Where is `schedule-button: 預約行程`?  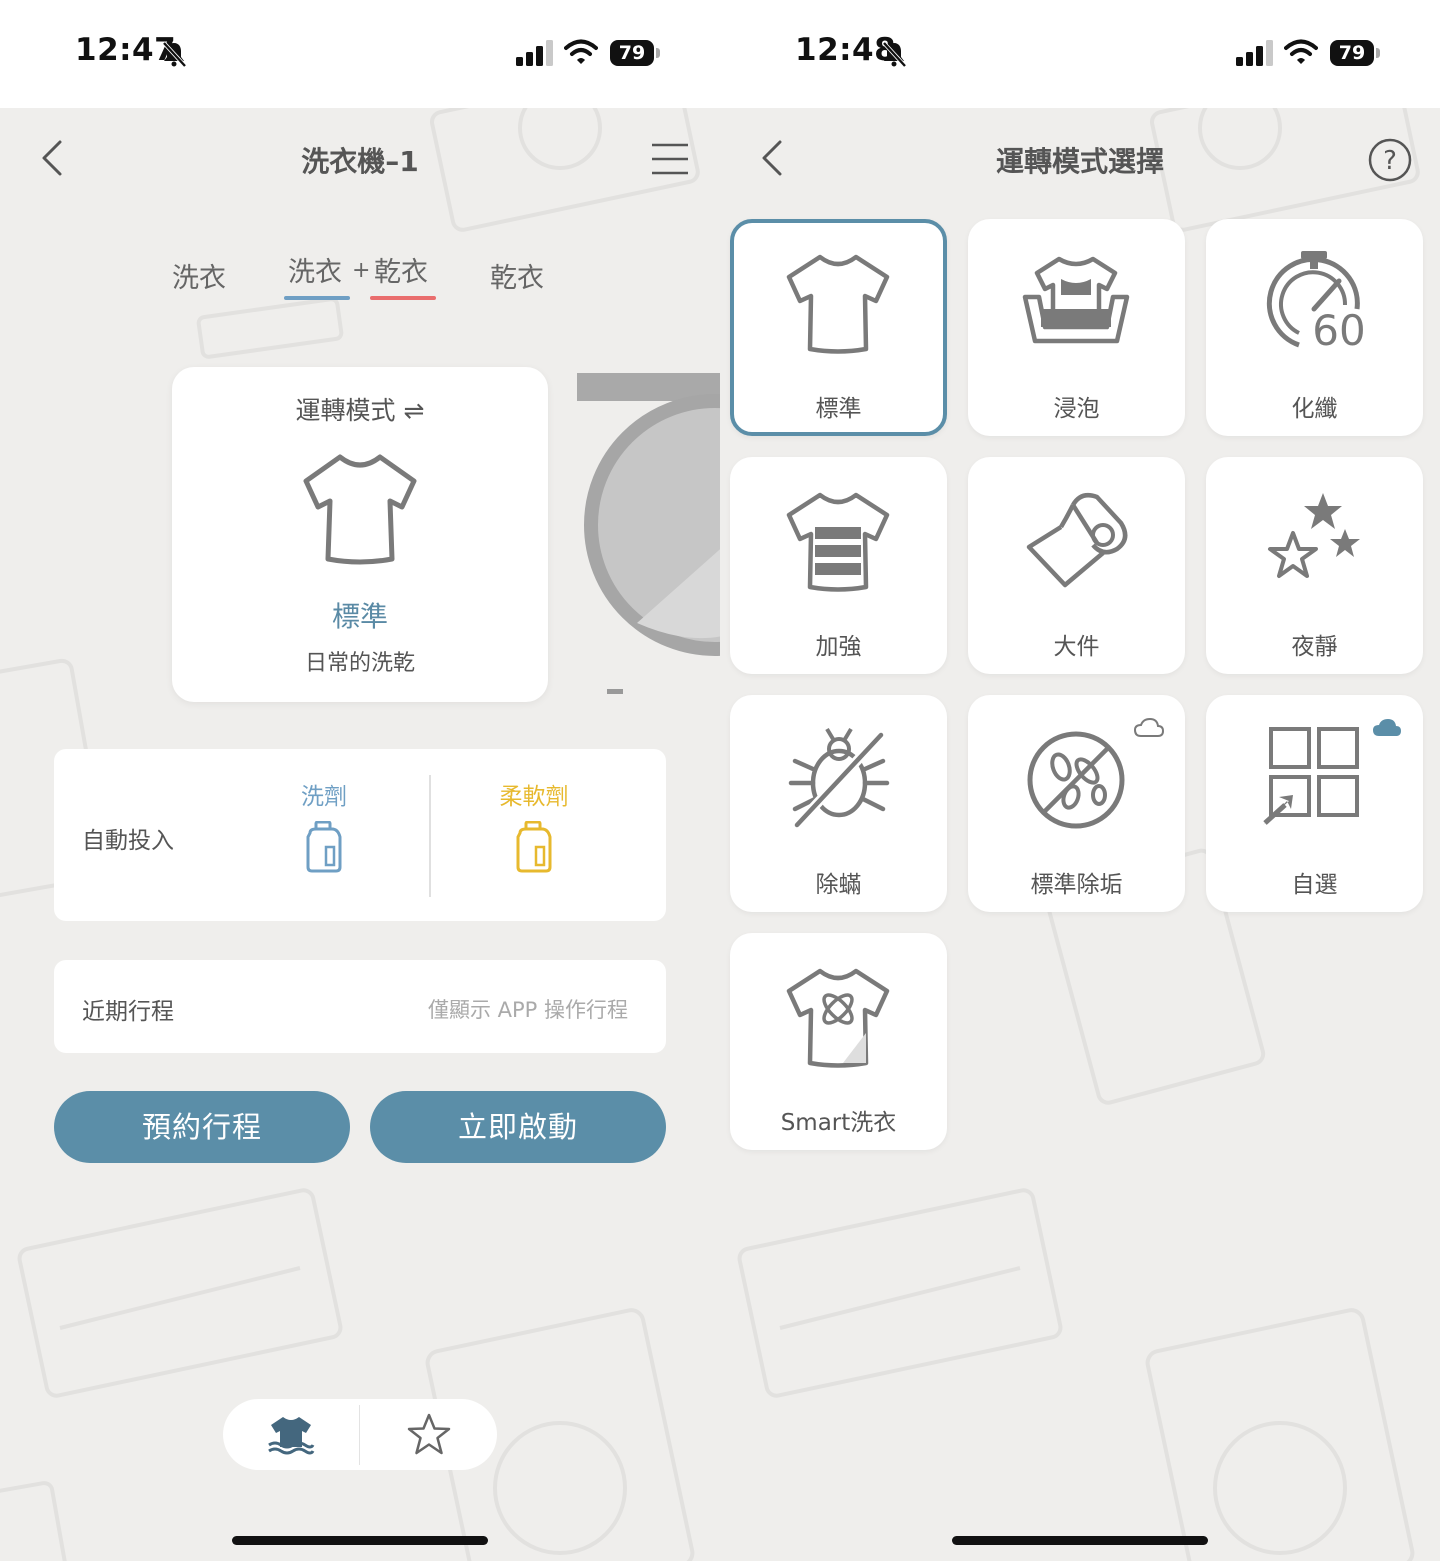
schedule-button: 預約行程 is located at coordinates (202, 1127).